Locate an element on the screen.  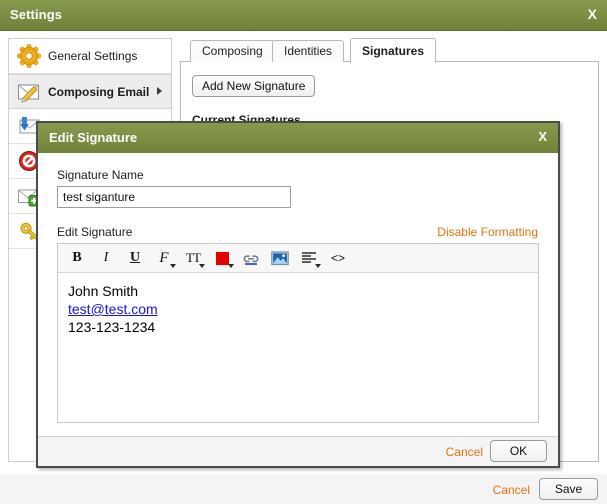
font-size-icon: TT is located at coordinates (193, 258).